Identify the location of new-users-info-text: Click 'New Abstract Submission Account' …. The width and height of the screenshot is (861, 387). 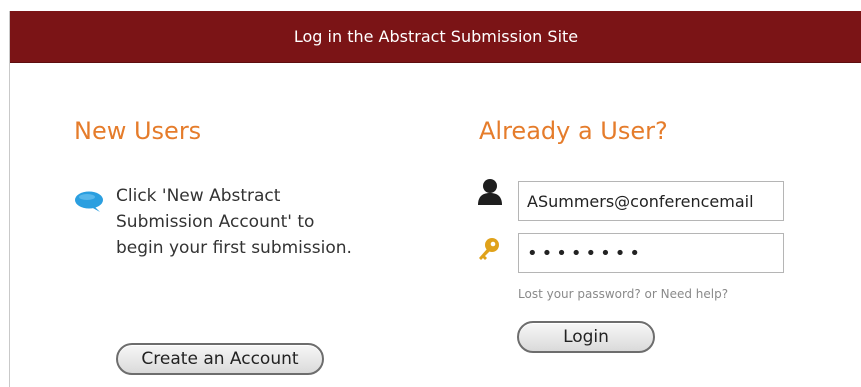
(234, 222).